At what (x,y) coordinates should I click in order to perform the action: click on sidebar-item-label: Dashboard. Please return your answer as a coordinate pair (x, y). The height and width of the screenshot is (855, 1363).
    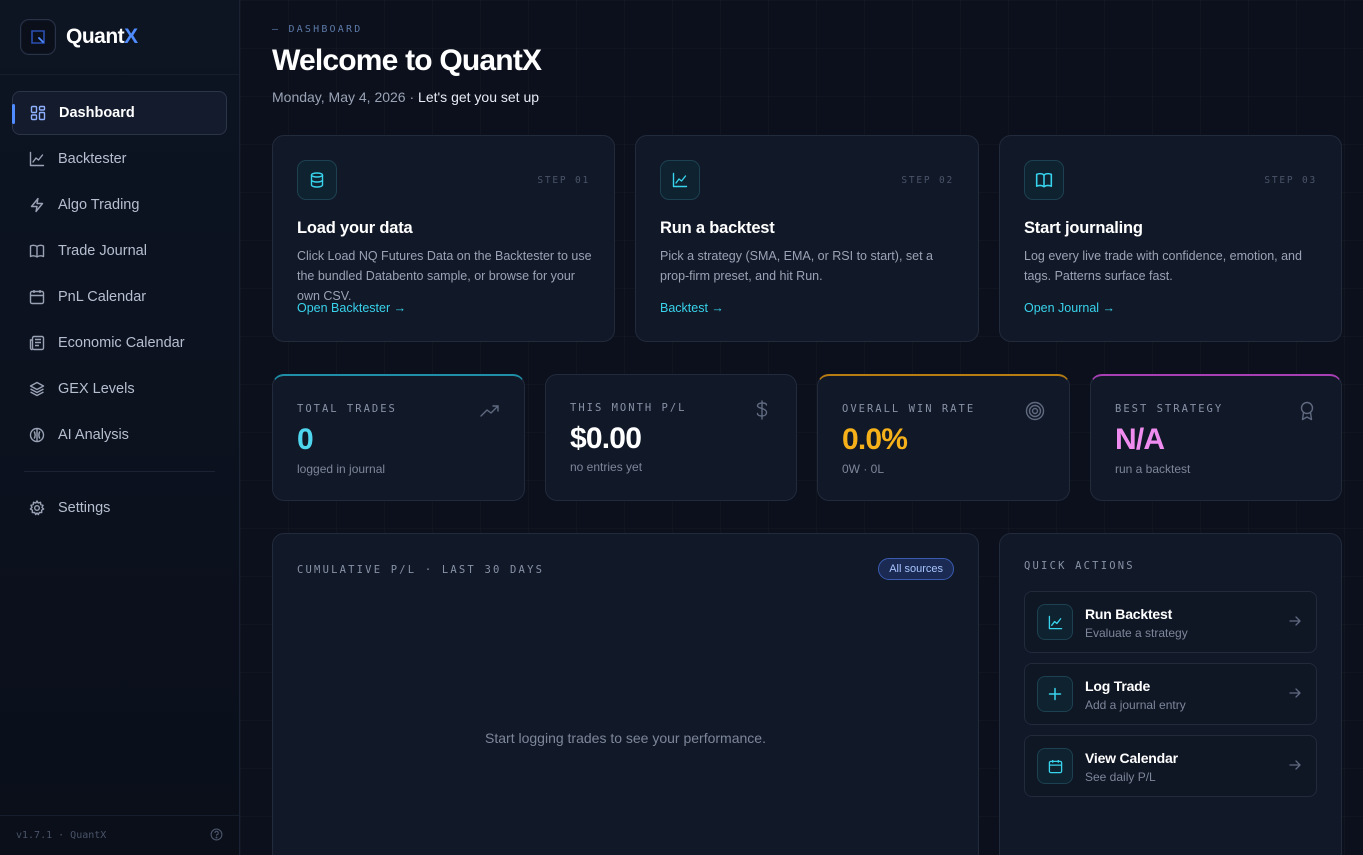
    Looking at the image, I should click on (97, 113).